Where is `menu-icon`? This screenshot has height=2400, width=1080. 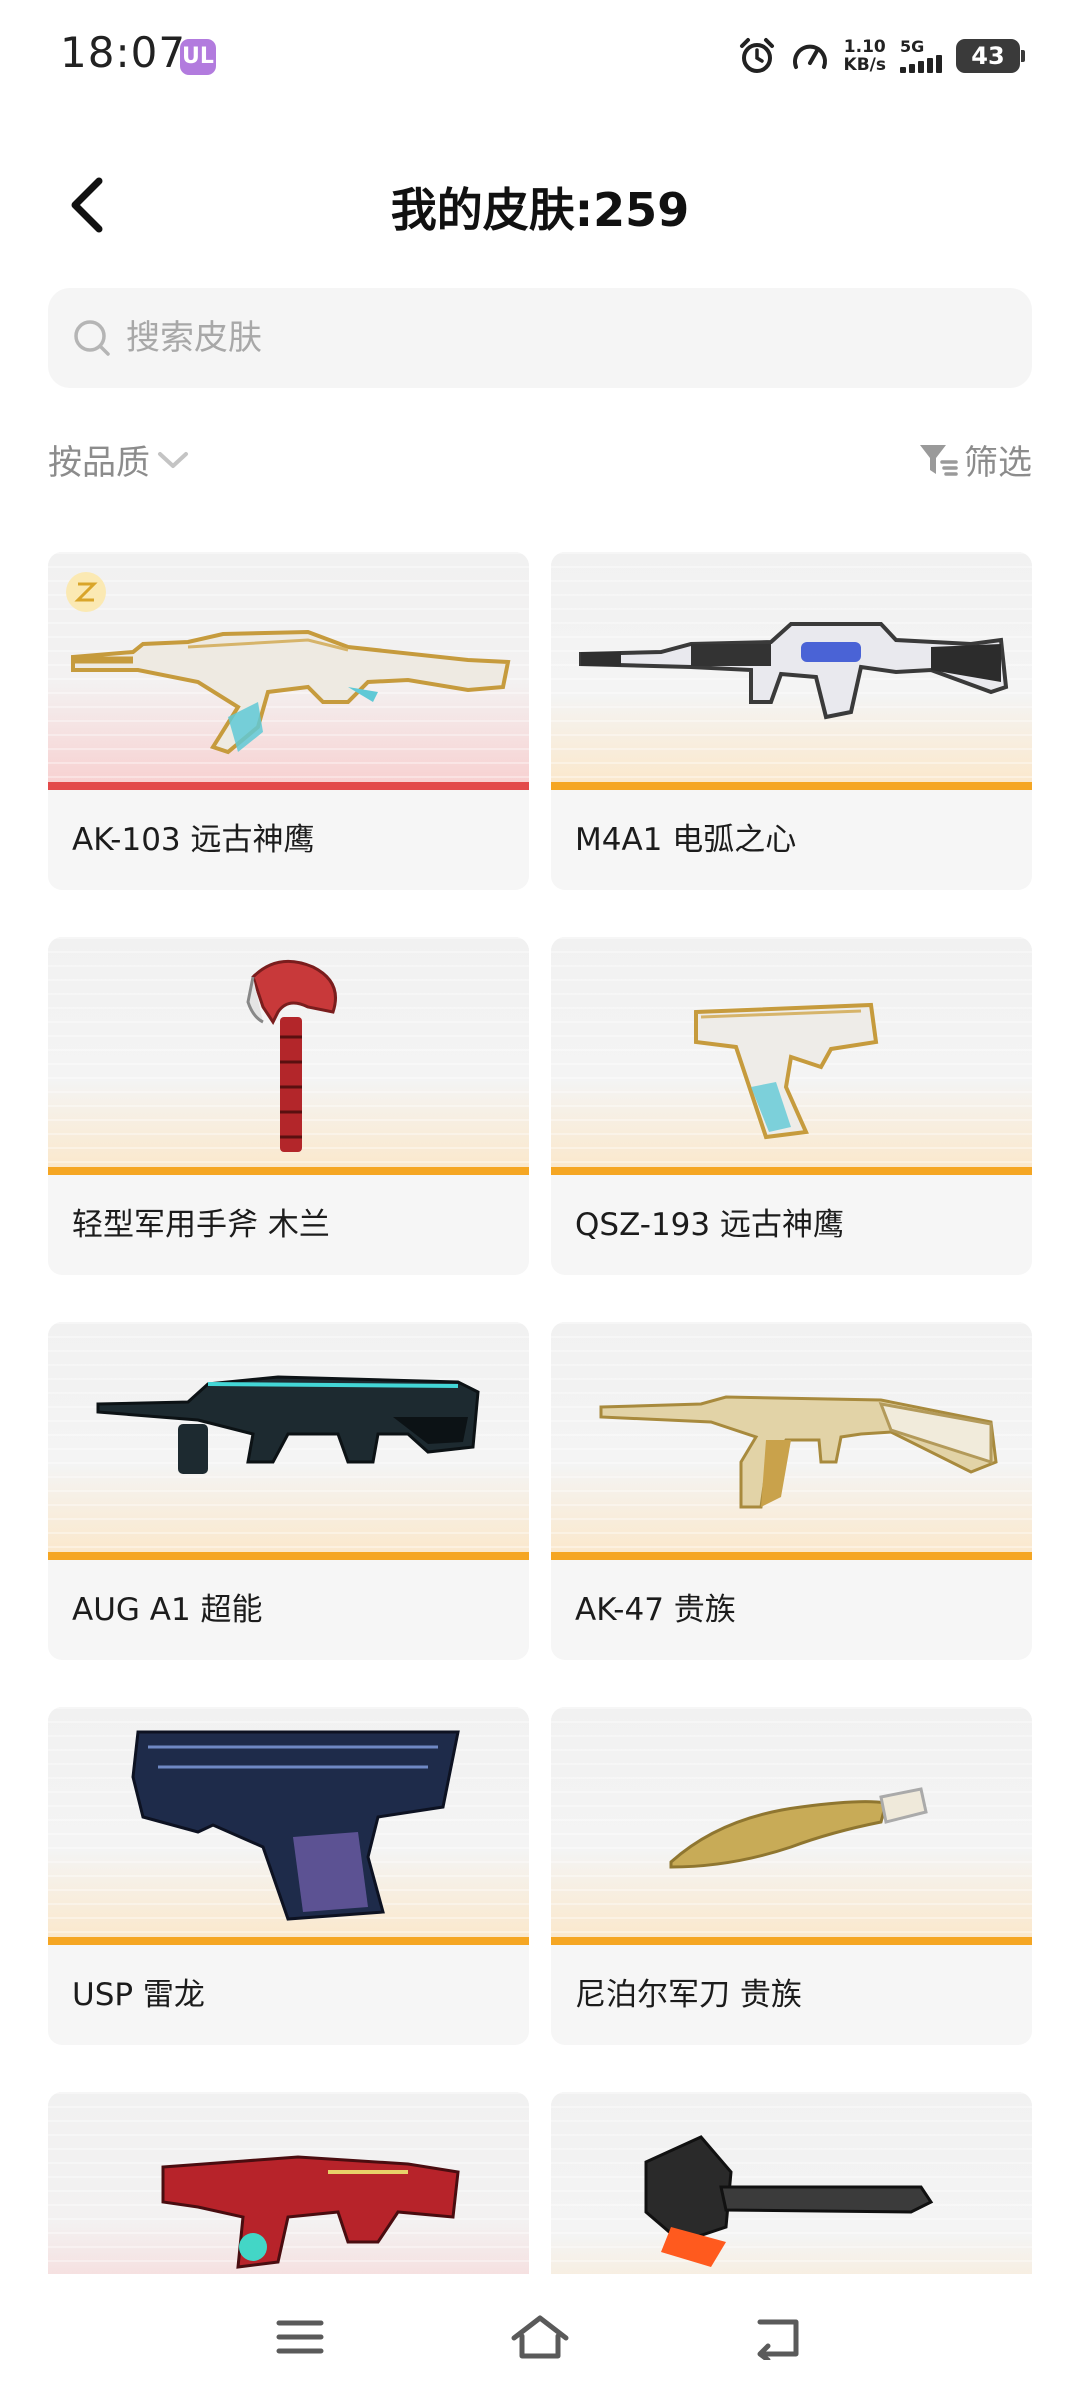 menu-icon is located at coordinates (300, 2337).